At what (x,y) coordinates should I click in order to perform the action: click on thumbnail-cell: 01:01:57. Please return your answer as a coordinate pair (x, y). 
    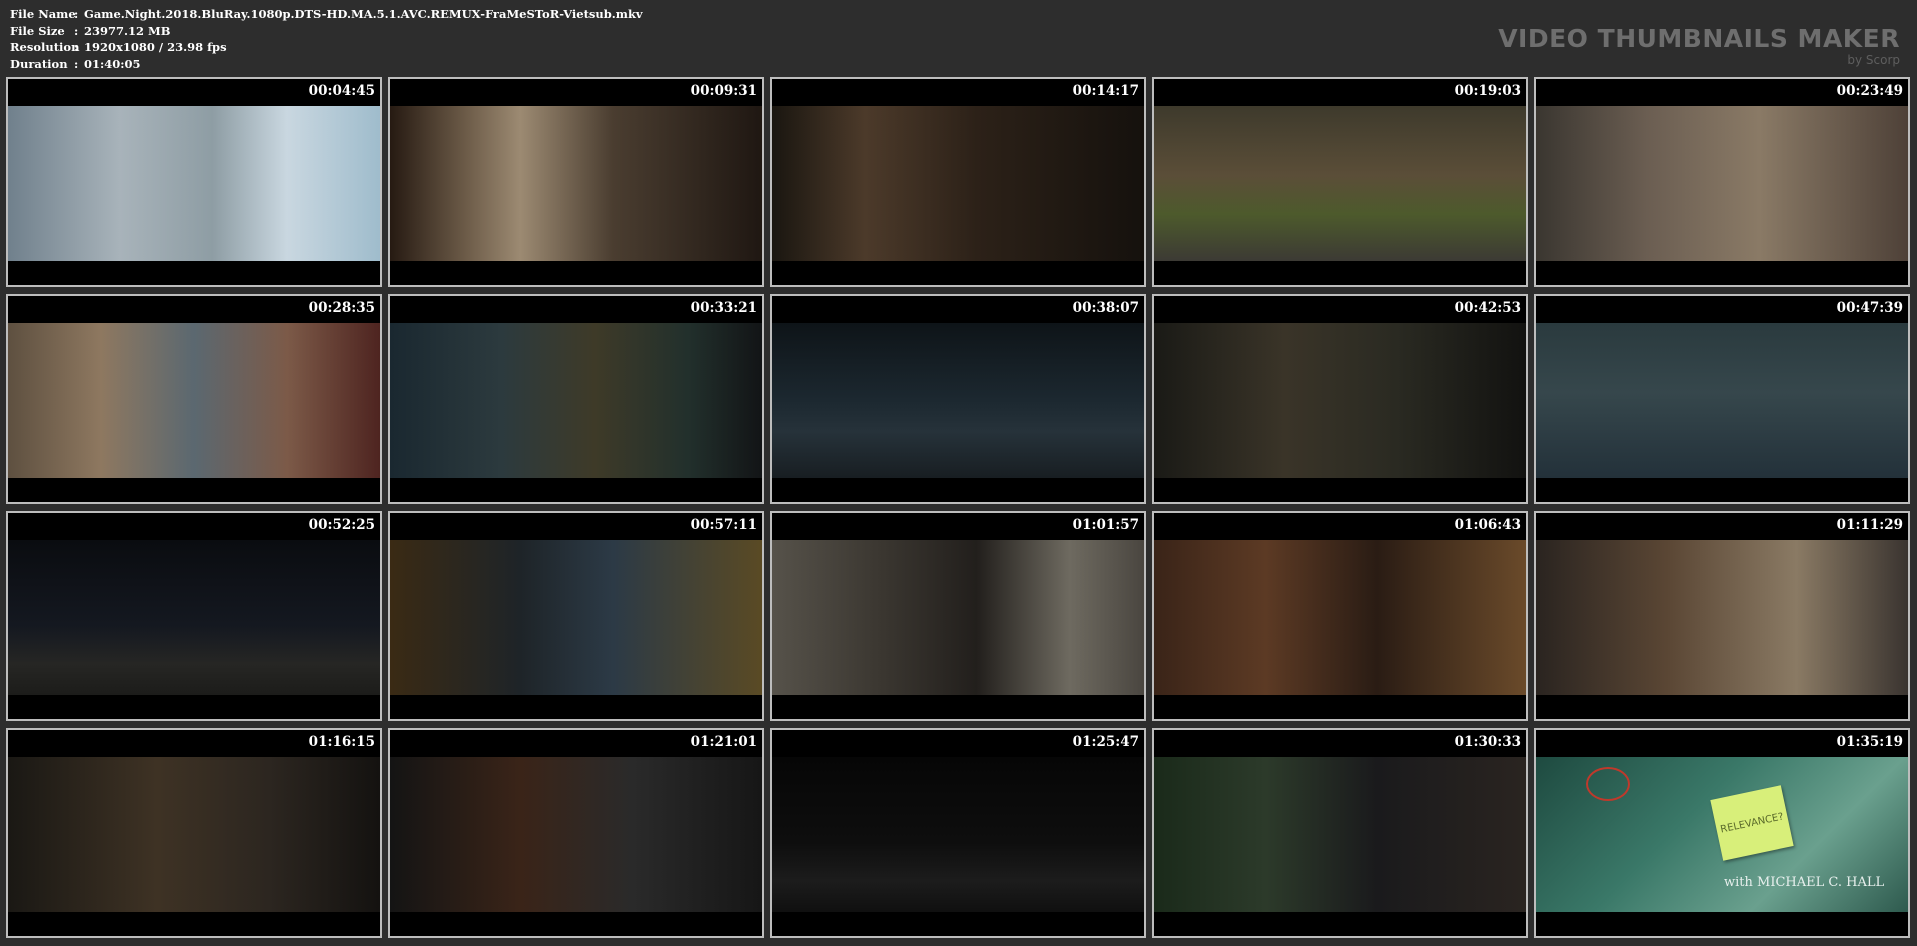
    Looking at the image, I should click on (958, 616).